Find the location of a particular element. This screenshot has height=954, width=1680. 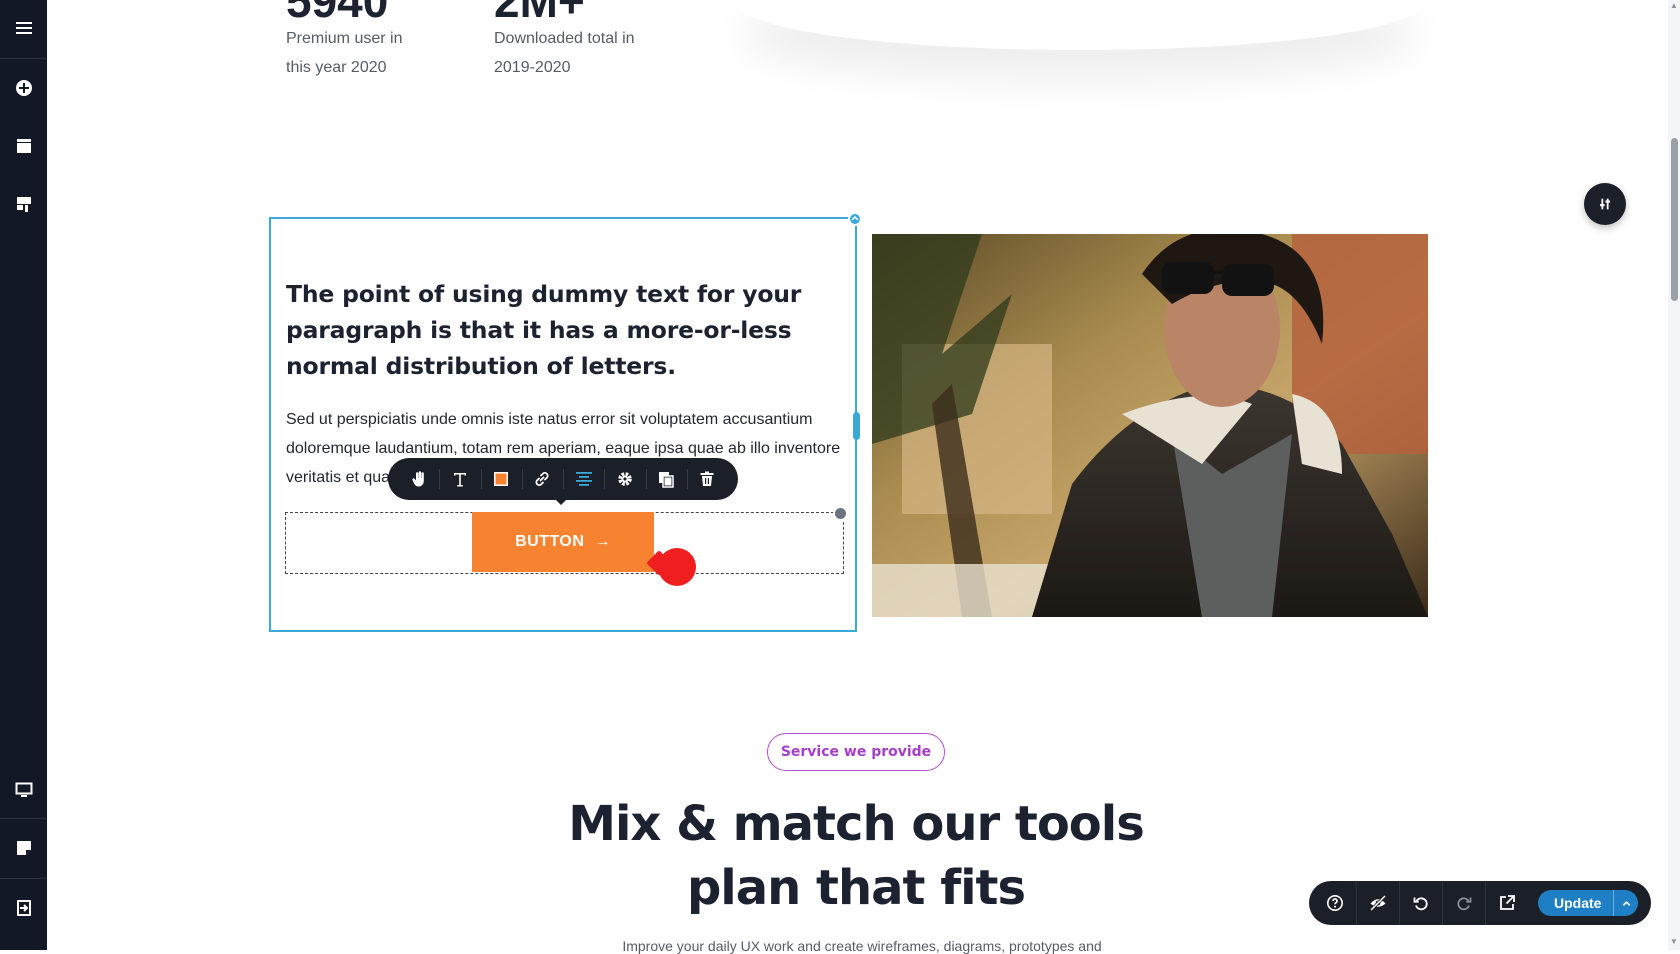

redo-icon is located at coordinates (1463, 903).